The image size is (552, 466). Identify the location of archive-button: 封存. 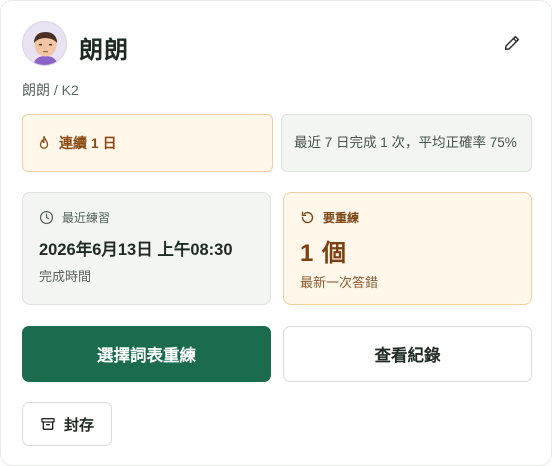
(67, 424).